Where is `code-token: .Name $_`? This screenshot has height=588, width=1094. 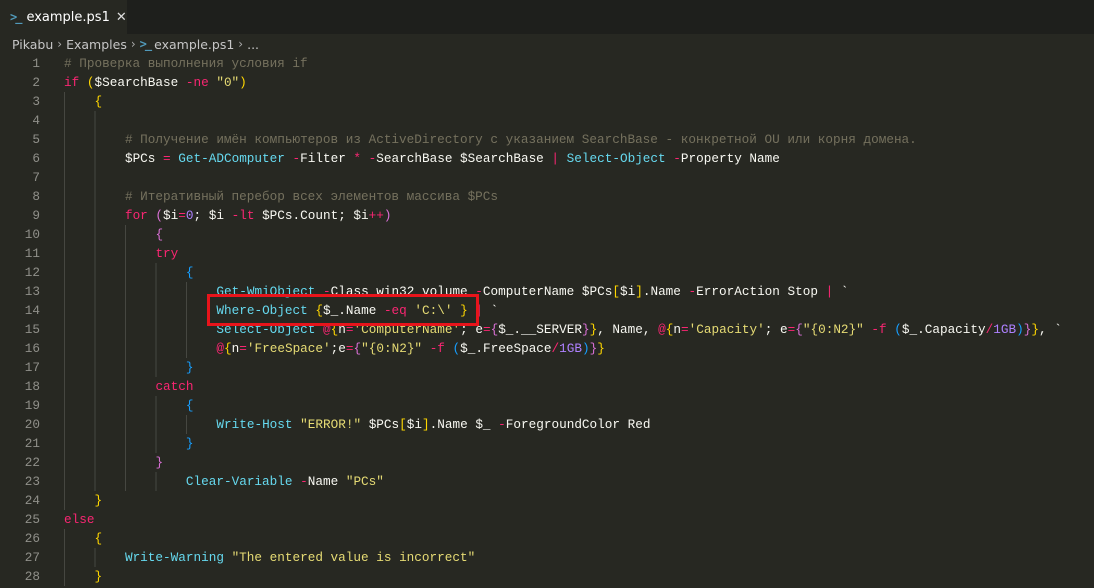
code-token: .Name $_ is located at coordinates (464, 424).